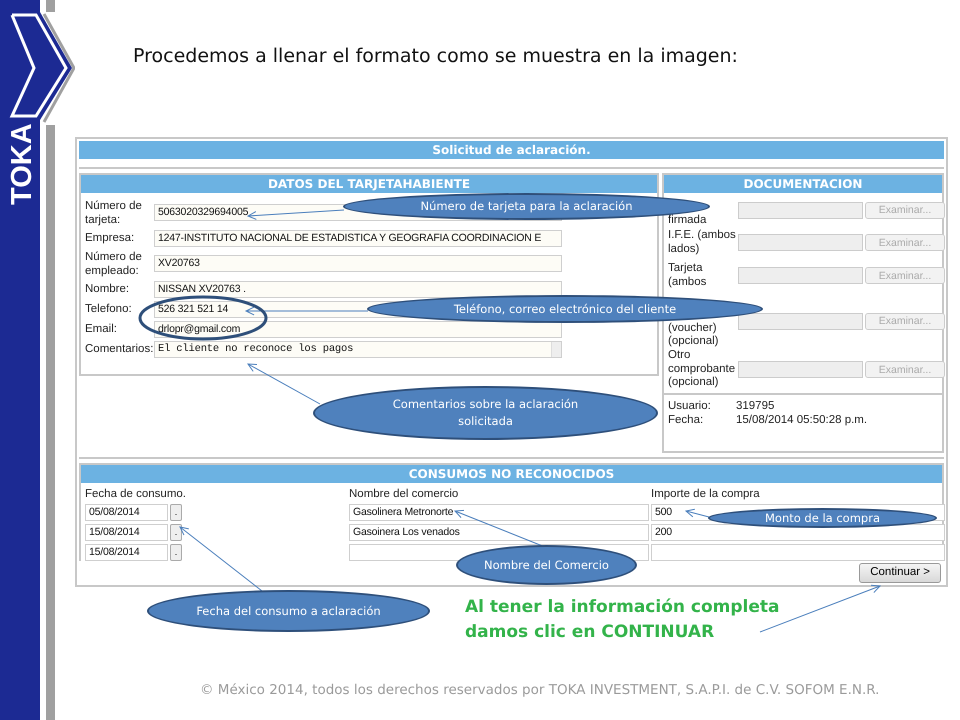 The height and width of the screenshot is (720, 960). What do you see at coordinates (706, 493) in the screenshot?
I see `column-header: Importe de la compra` at bounding box center [706, 493].